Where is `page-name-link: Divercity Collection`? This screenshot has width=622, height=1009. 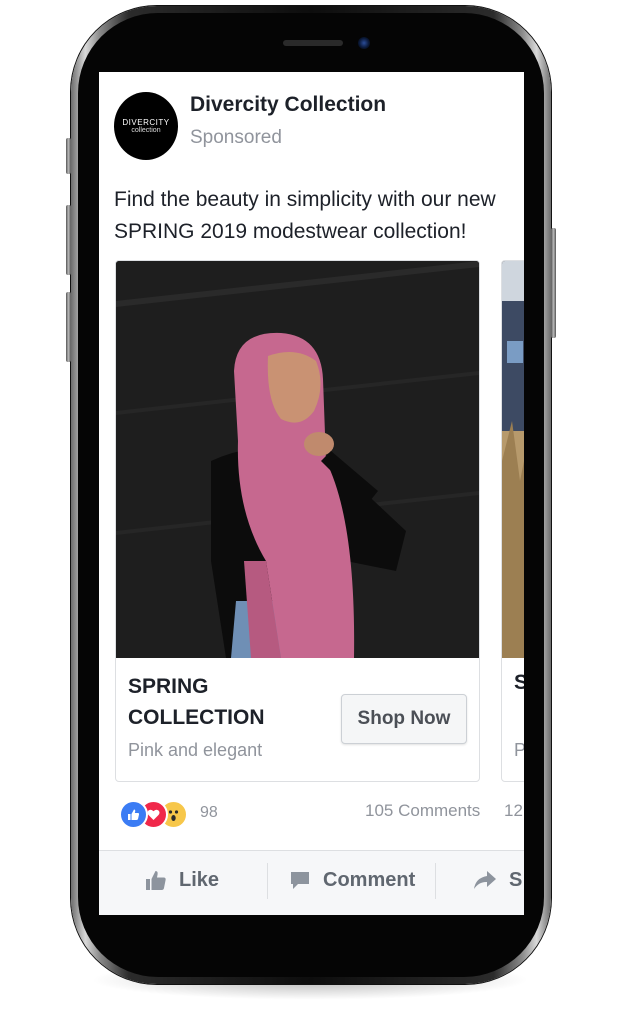
page-name-link: Divercity Collection is located at coordinates (288, 105).